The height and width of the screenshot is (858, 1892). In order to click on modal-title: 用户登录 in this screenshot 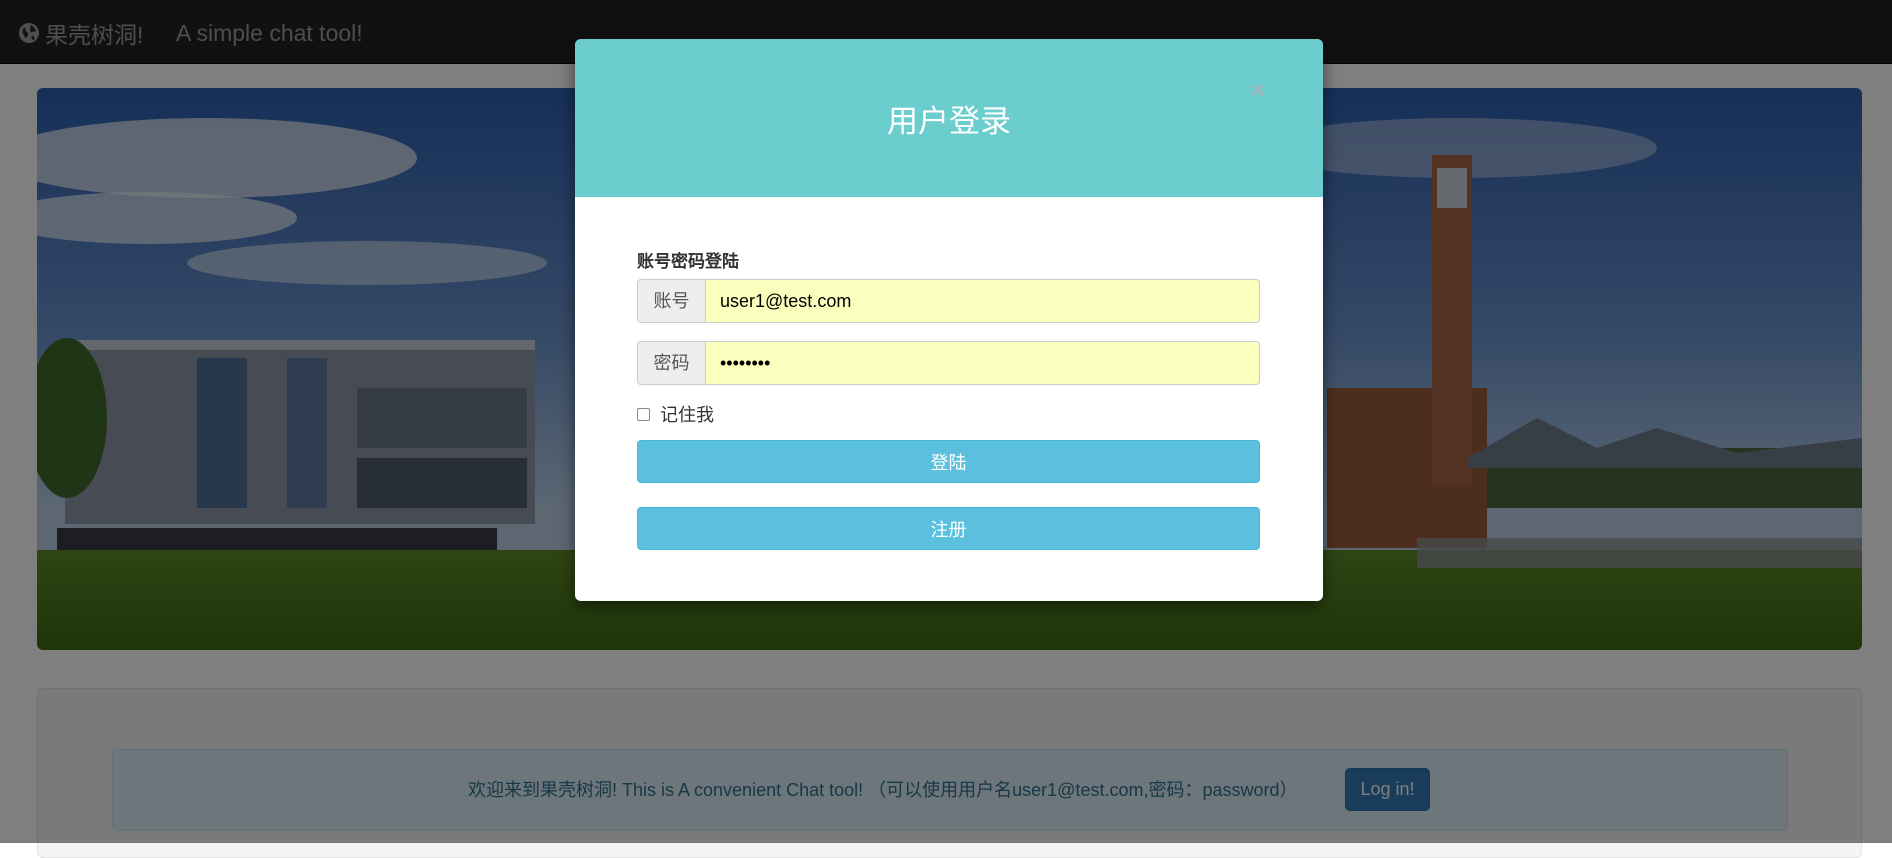, I will do `click(949, 121)`.